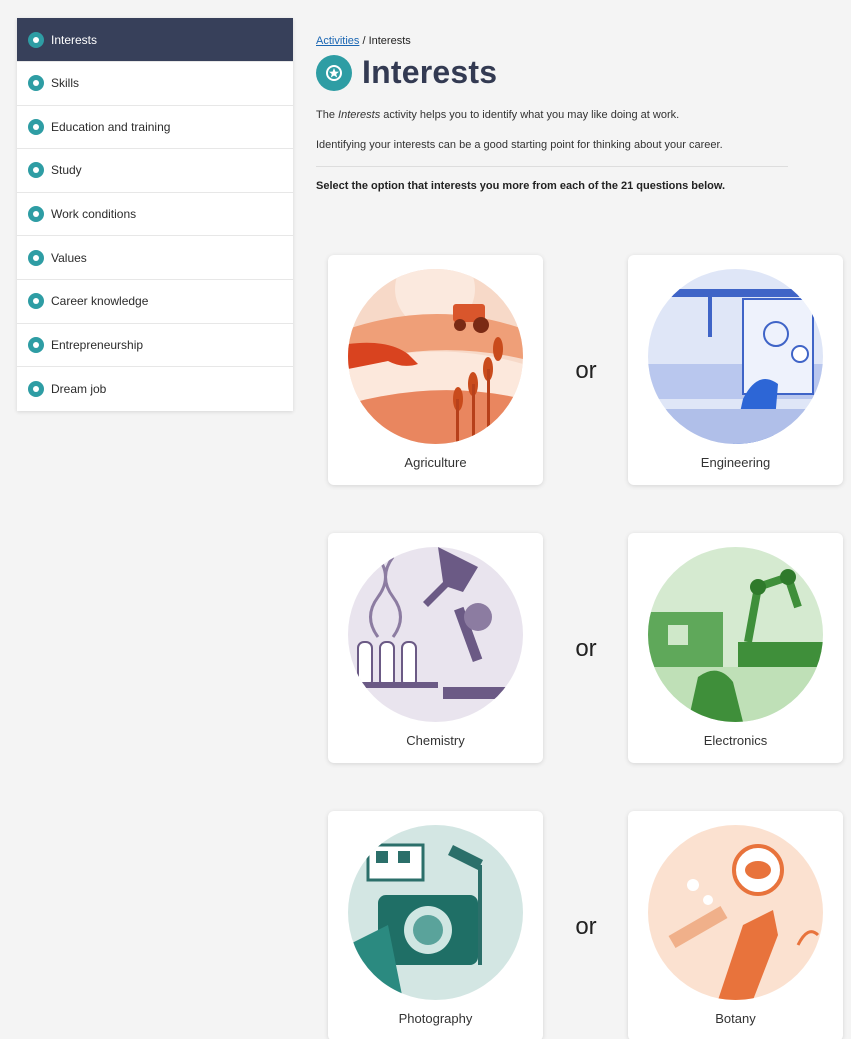 Image resolution: width=851 pixels, height=1039 pixels. Describe the element at coordinates (79, 388) in the screenshot. I see `sidebar-item-label: Dream job` at that location.